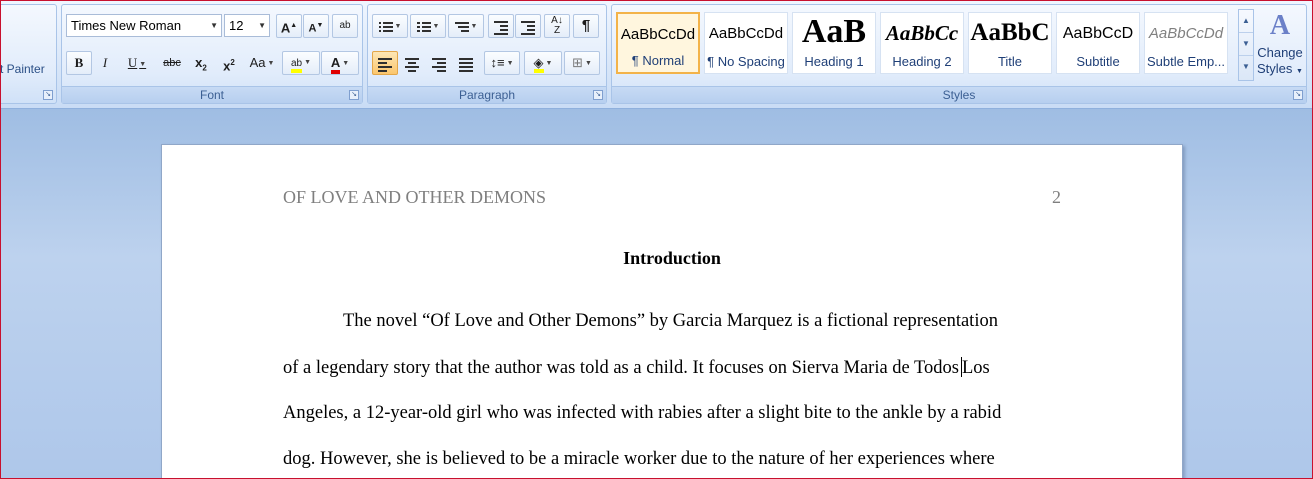 This screenshot has height=479, width=1313. I want to click on gallery-up-icon: ▲, so click(1246, 21).